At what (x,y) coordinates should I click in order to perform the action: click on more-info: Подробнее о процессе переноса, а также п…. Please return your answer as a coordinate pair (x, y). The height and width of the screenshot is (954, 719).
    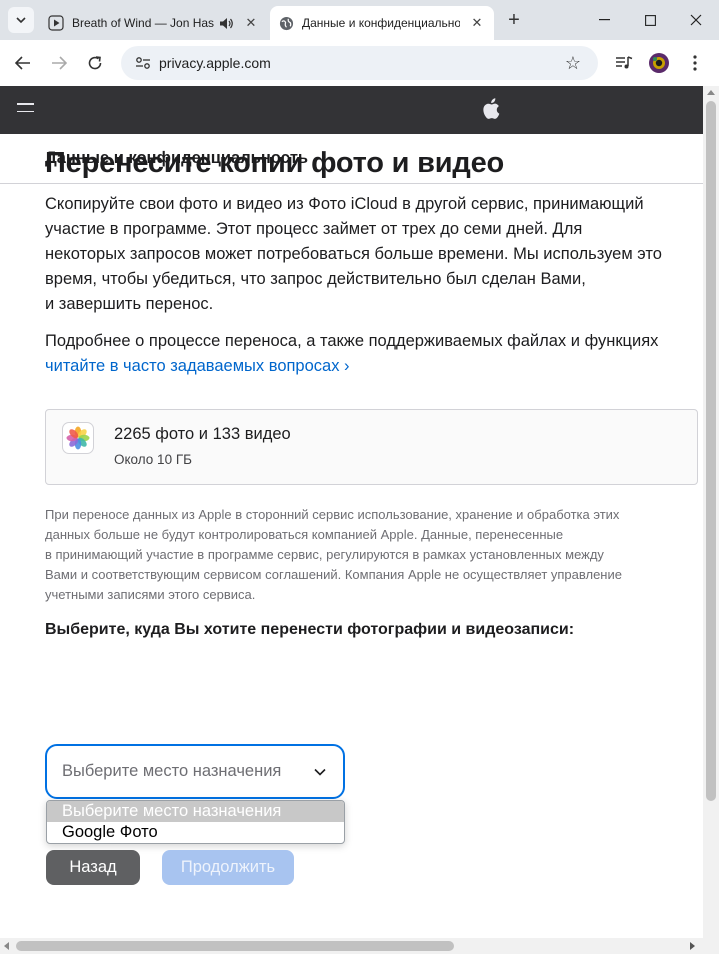
    Looking at the image, I should click on (375, 354).